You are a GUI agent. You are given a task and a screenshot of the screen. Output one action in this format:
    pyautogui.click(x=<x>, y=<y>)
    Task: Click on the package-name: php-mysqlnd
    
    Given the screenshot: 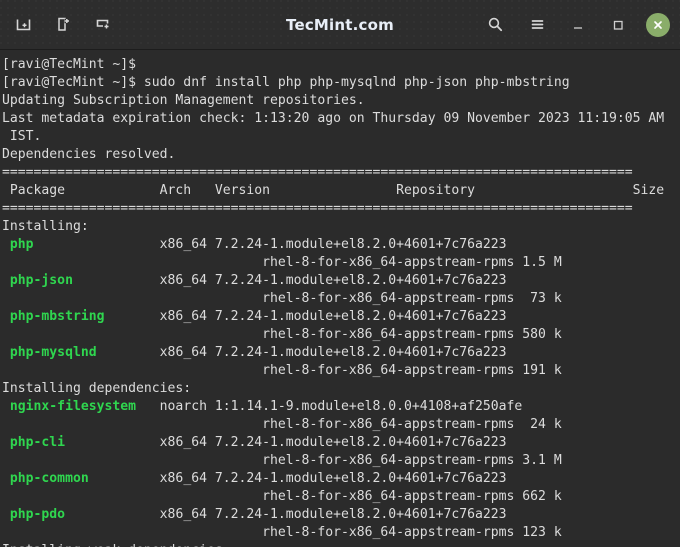 What is the action you would take?
    pyautogui.click(x=49, y=352)
    